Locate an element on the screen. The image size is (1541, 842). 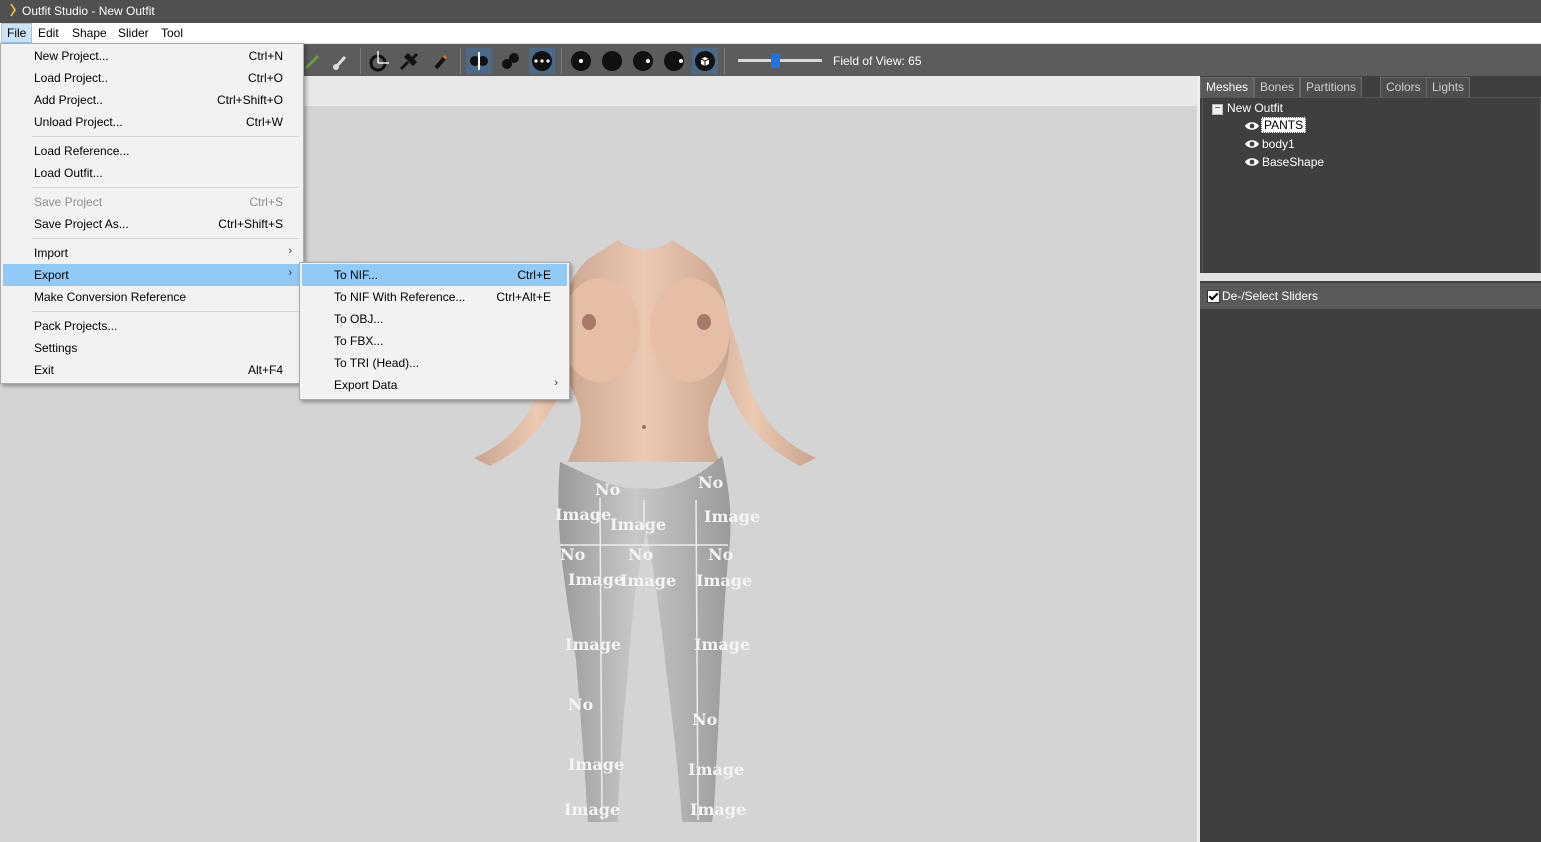
right-breast is located at coordinates (690, 330).